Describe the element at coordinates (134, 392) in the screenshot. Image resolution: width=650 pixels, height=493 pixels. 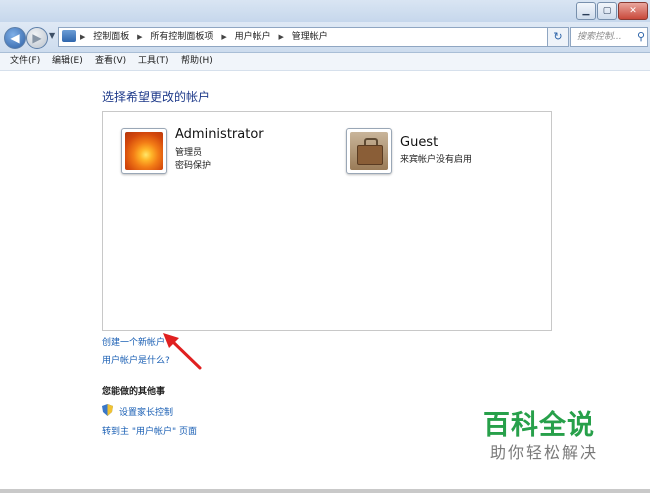
I see `other-tasks-heading: 您能做的其他事` at that location.